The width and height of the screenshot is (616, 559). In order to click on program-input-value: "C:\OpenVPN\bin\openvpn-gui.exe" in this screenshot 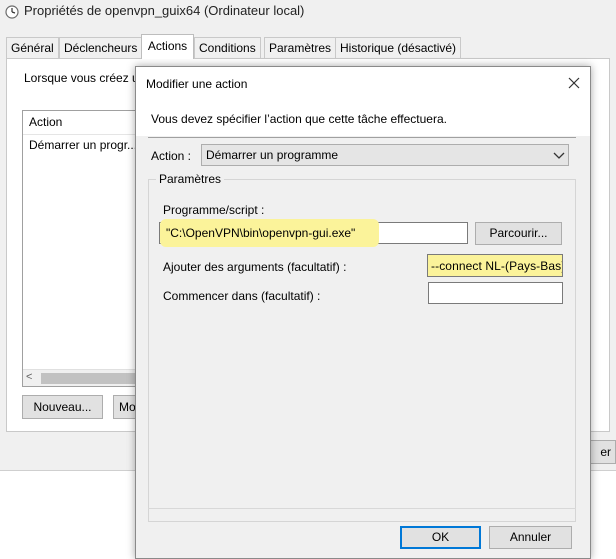, I will do `click(261, 233)`.